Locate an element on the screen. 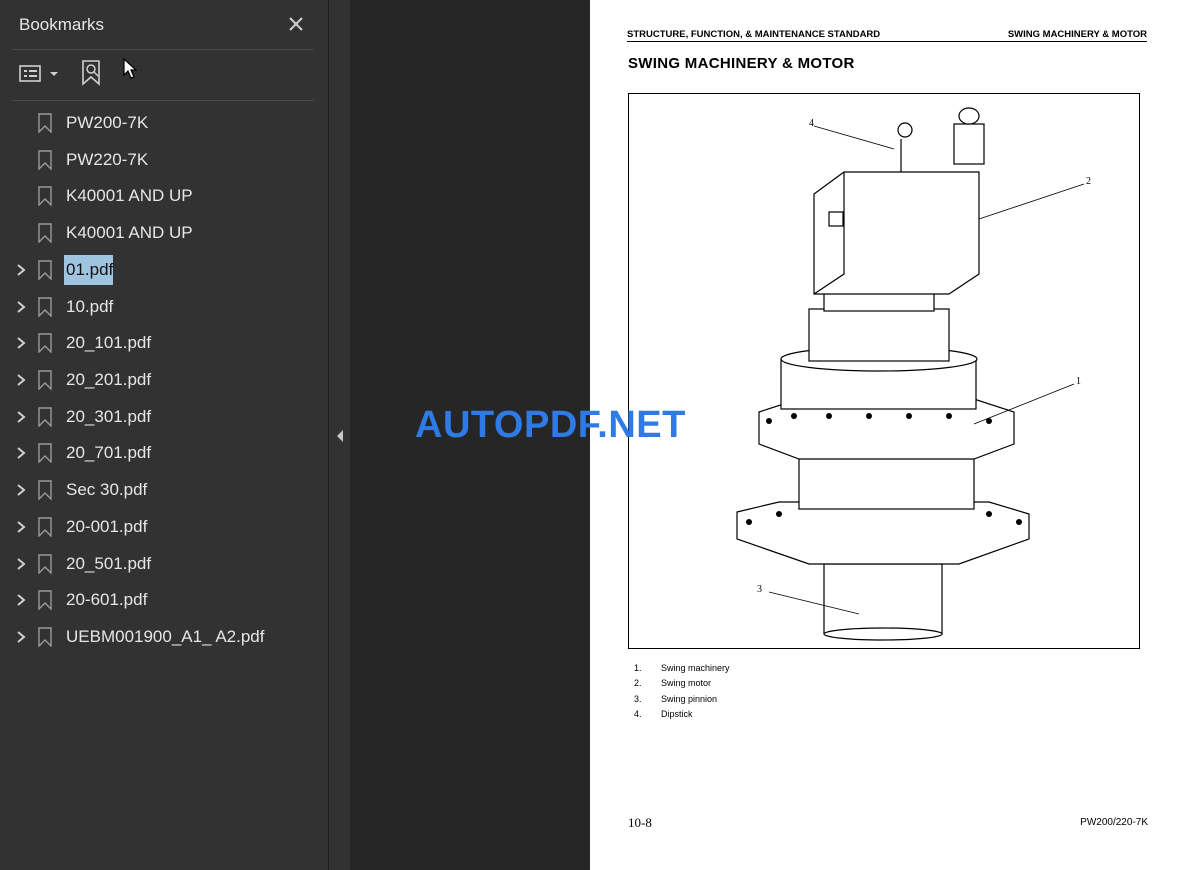  bookmark-label: PW220-7K is located at coordinates (107, 159).